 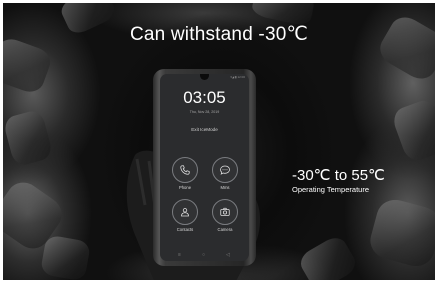 I want to click on temperature-range: -30℃ to 55℃, so click(x=338, y=175).